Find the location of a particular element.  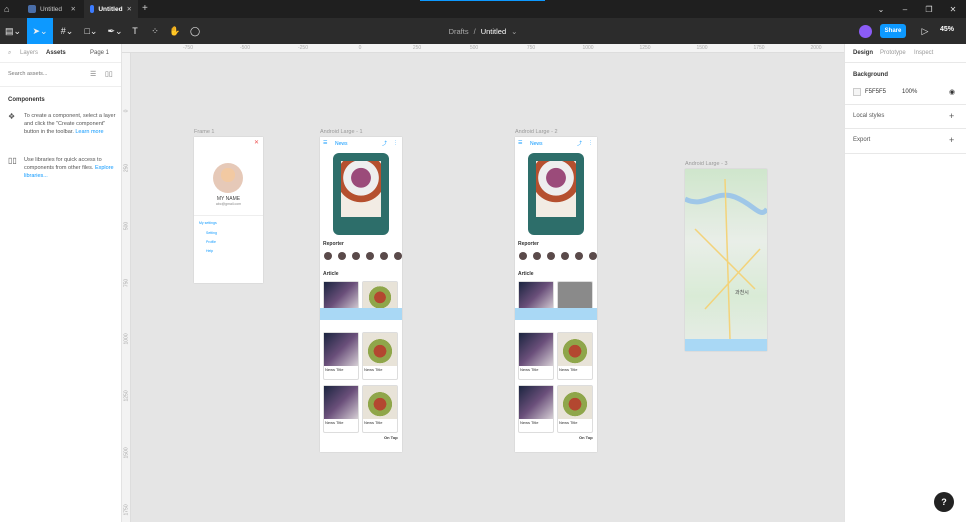

learn-more-link: Learn more is located at coordinates (89, 132).